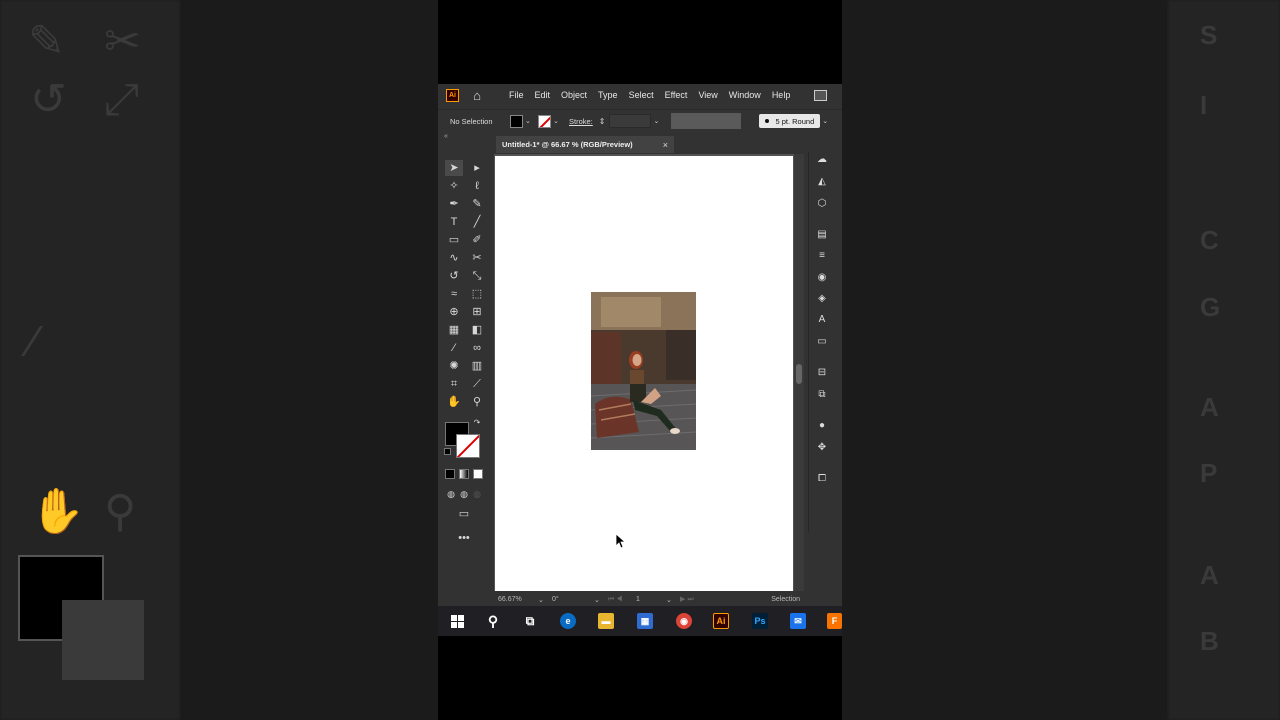 Image resolution: width=1280 pixels, height=720 pixels. I want to click on shape-builder-tool-icon: ⊕, so click(454, 312).